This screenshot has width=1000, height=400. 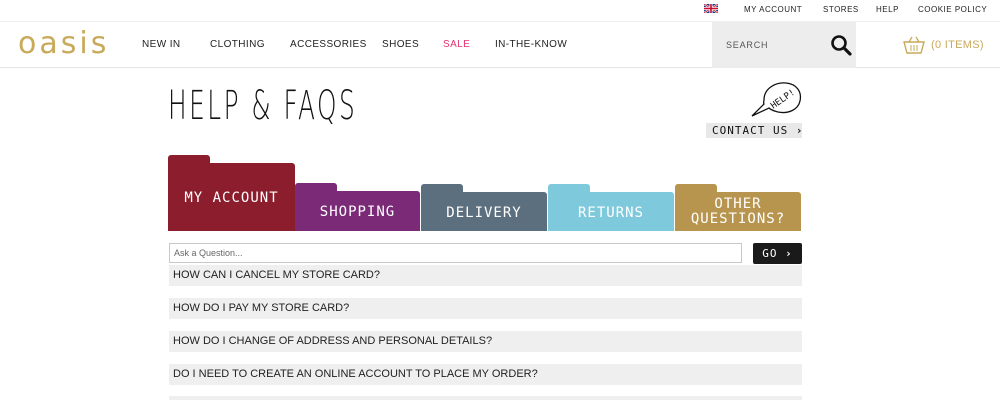 I want to click on tab-label: QUESTIONS?, so click(x=738, y=219).